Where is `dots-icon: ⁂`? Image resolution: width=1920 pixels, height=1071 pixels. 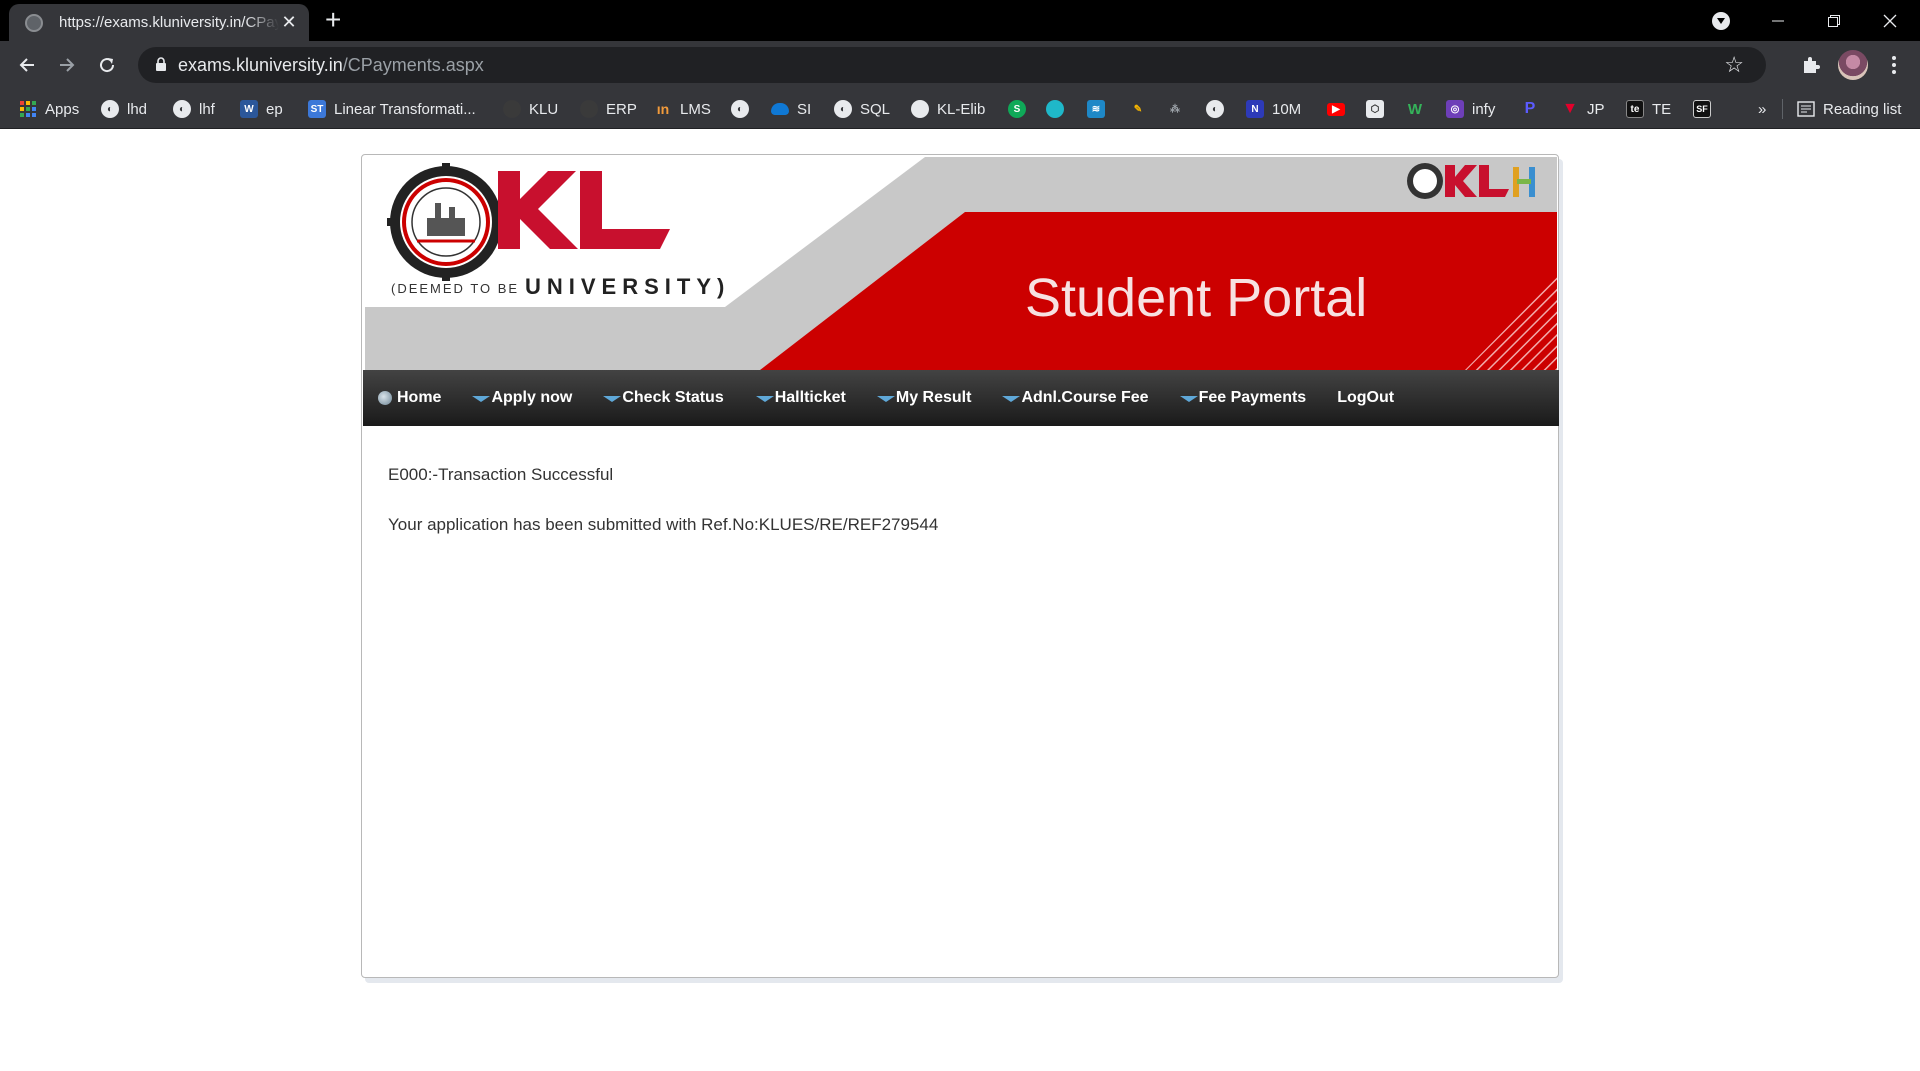
dots-icon: ⁂ is located at coordinates (1175, 109).